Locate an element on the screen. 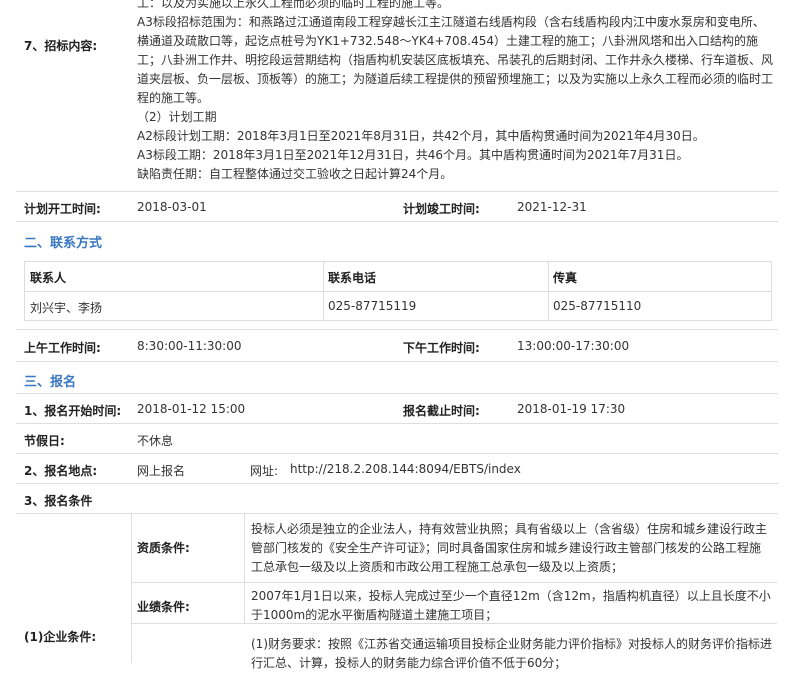 The height and width of the screenshot is (673, 801). working-hours-row is located at coordinates (397, 346).